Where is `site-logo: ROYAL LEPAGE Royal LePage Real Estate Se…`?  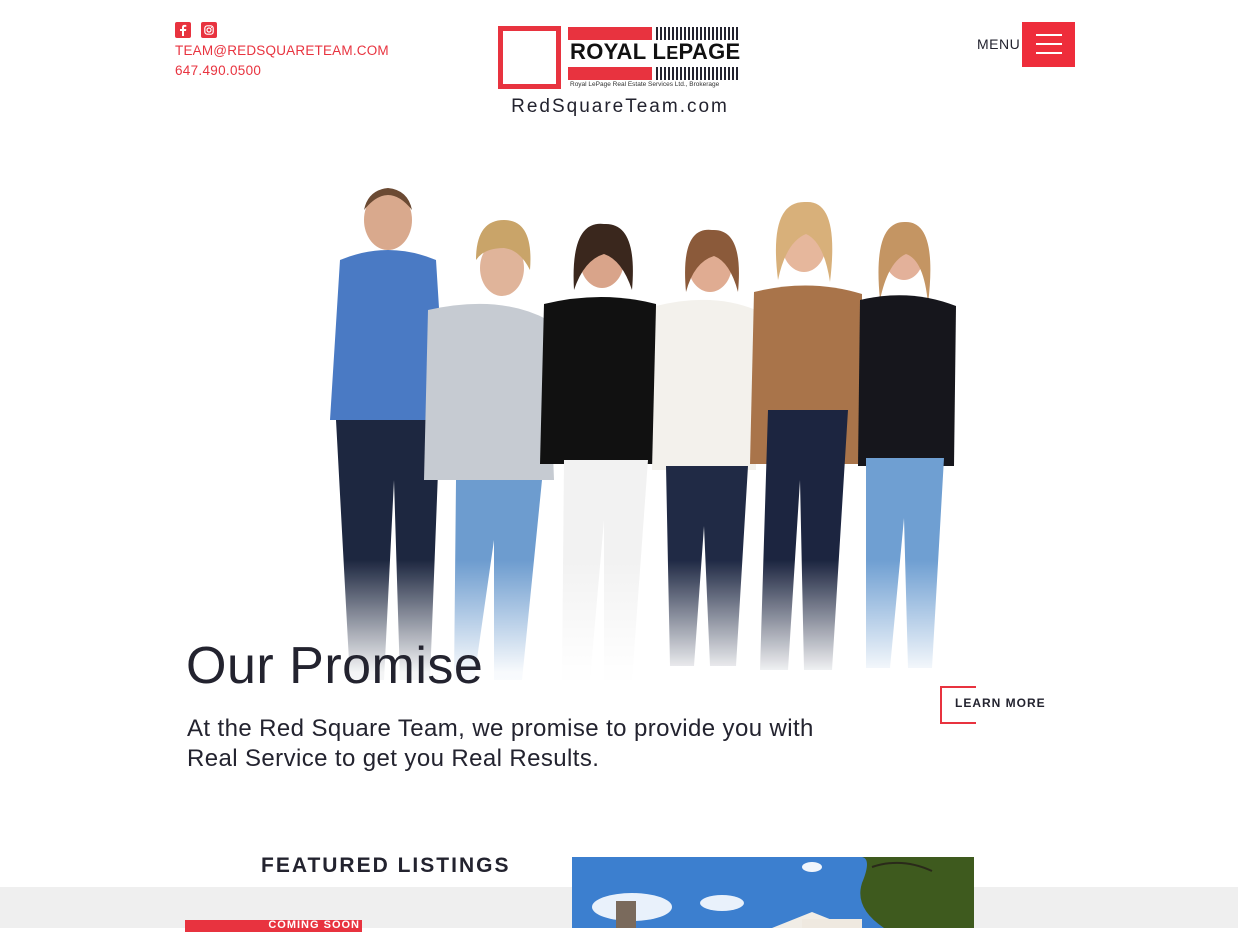 site-logo: ROYAL LEPAGE Royal LePage Real Estate Se… is located at coordinates (620, 73).